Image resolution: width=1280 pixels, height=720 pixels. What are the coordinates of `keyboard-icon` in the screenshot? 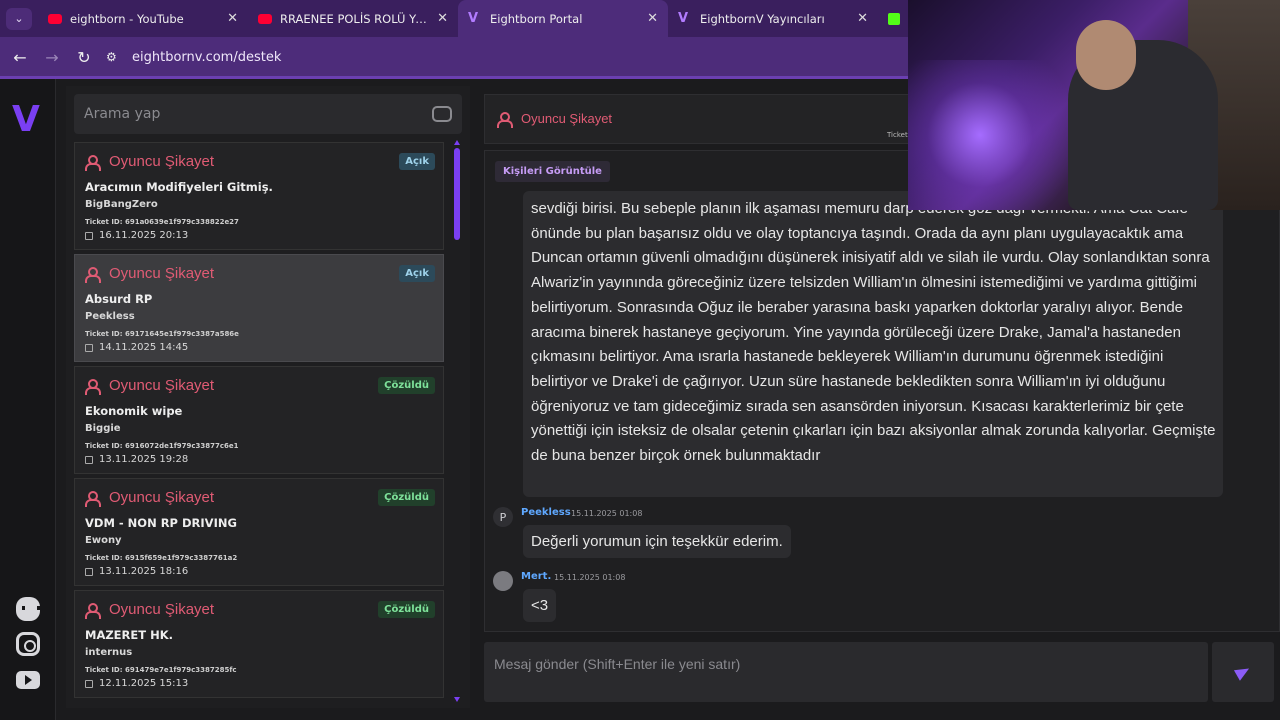 It's located at (442, 114).